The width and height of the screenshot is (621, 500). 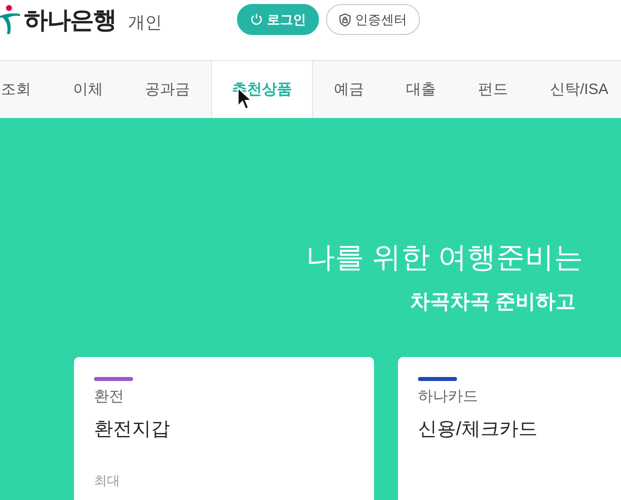 I want to click on card-title: 신용/체크카드, so click(x=478, y=430).